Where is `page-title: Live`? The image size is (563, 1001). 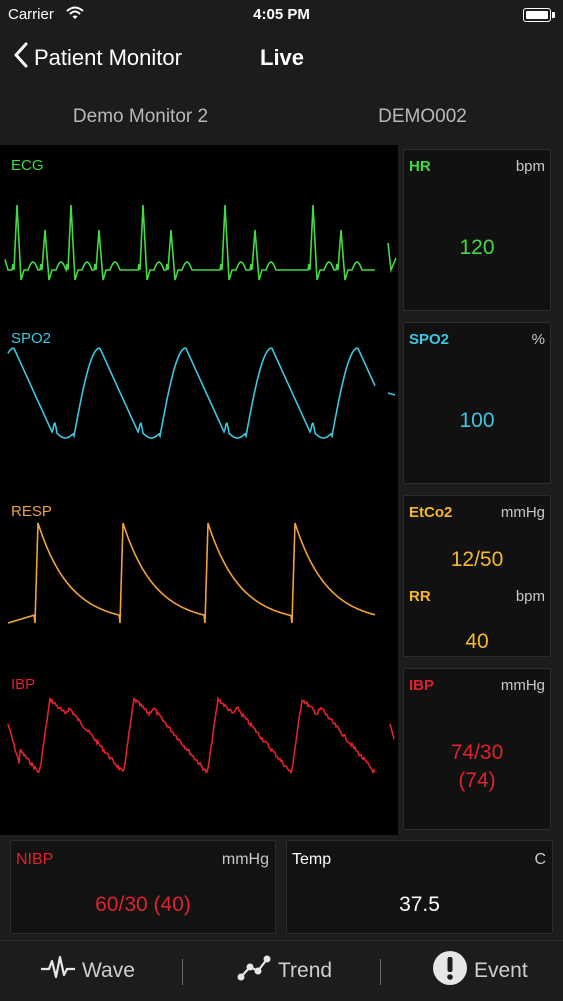
page-title: Live is located at coordinates (282, 57).